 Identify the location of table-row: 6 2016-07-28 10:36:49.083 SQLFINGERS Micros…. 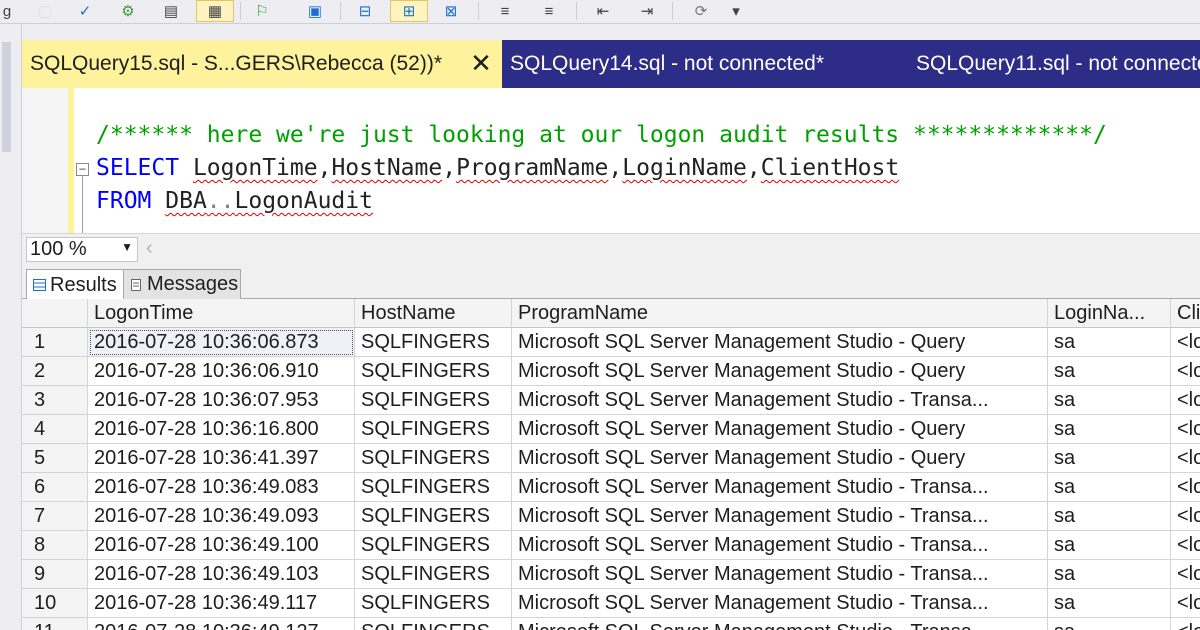
(611, 487).